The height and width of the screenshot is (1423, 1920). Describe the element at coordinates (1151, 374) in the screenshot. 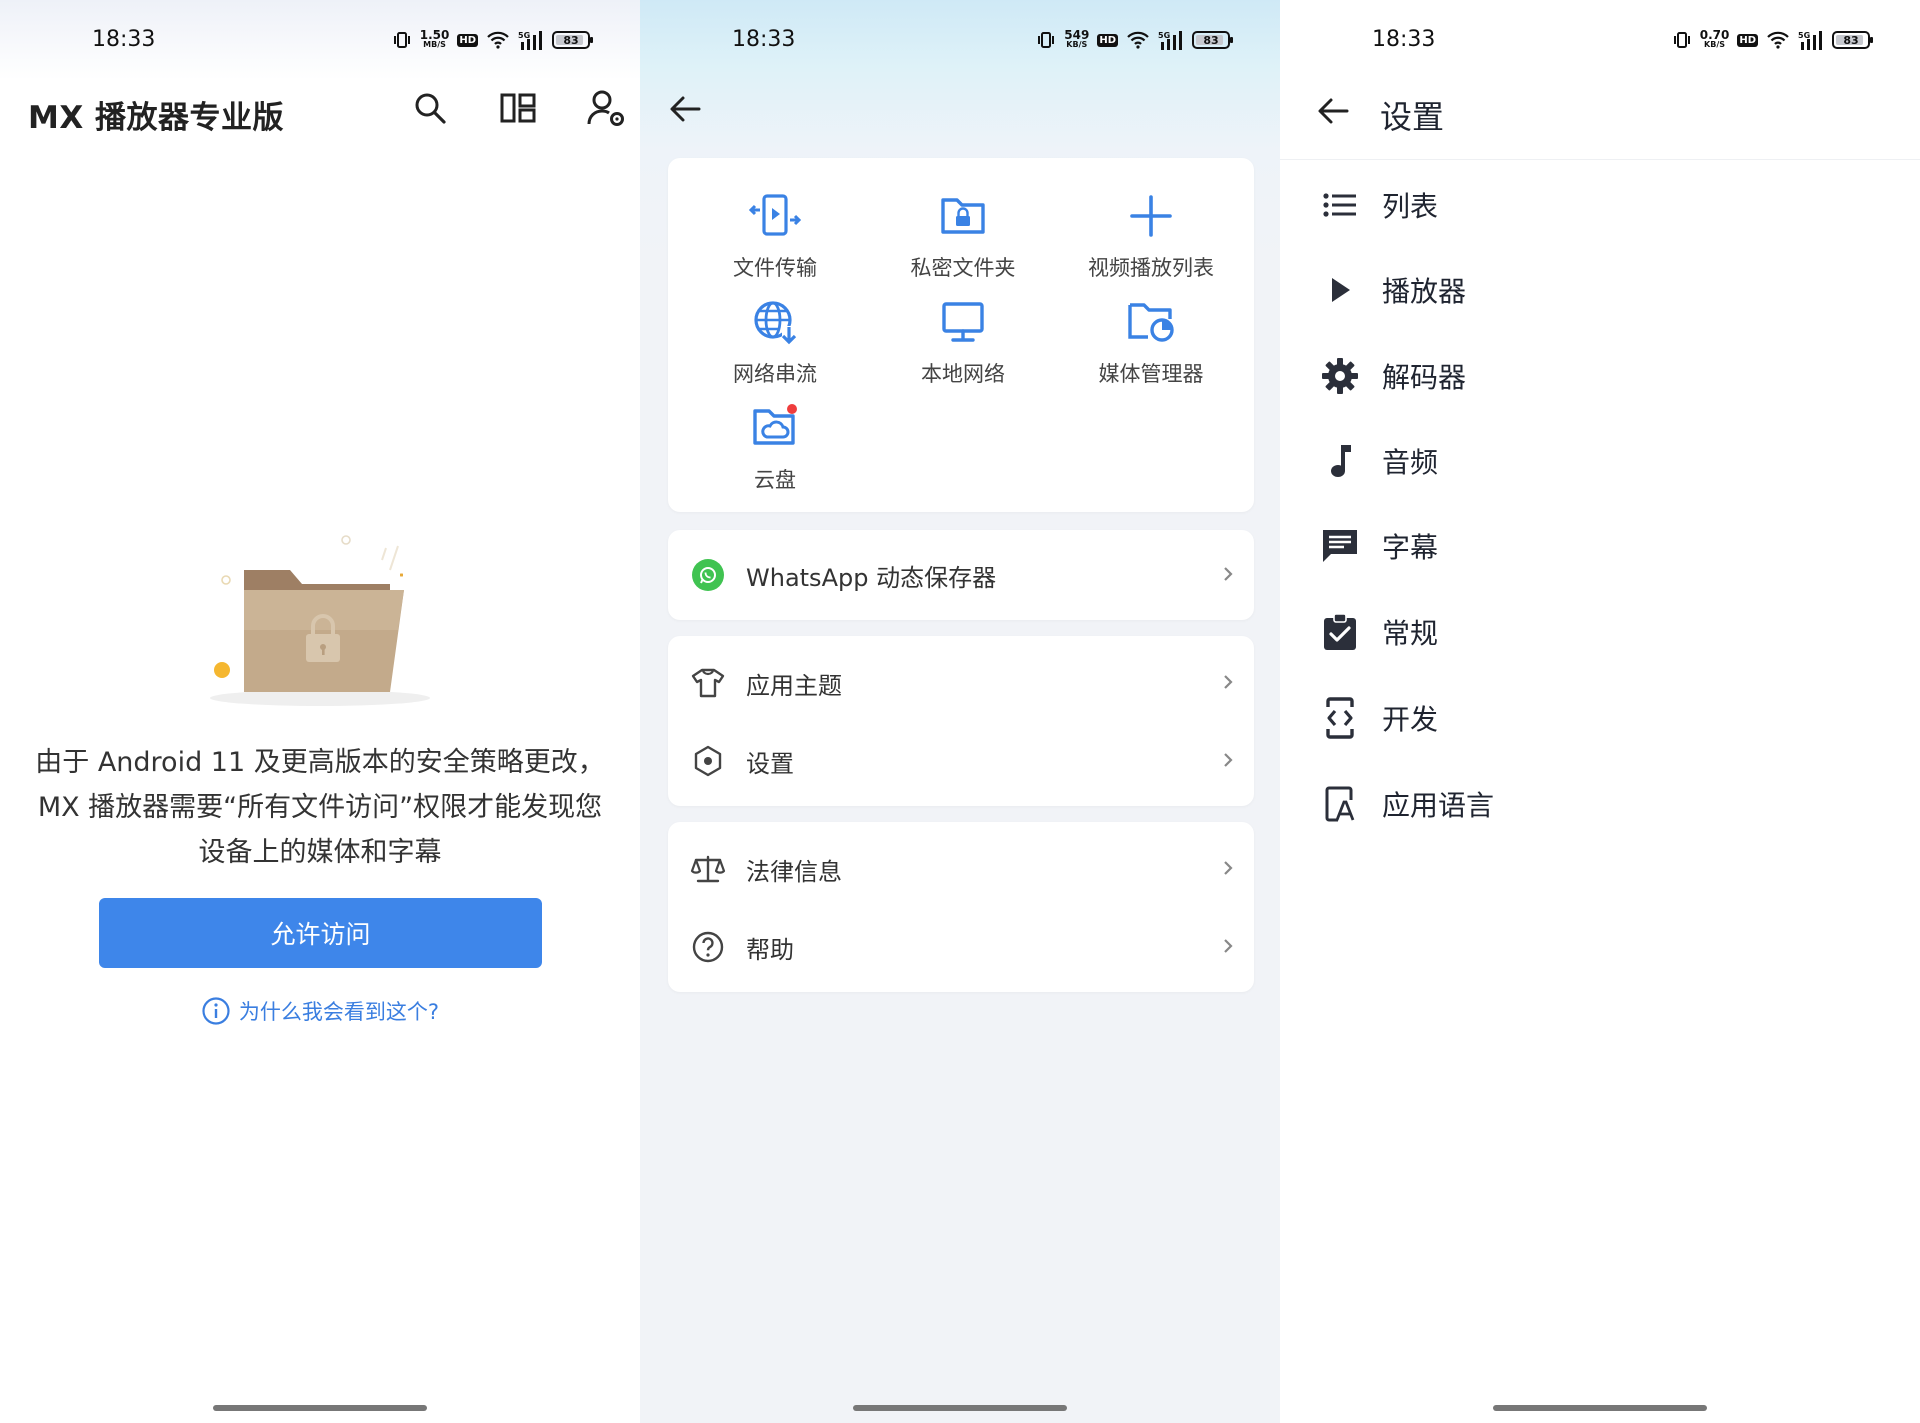

I see `grid-item-label: 媒体管理器` at that location.